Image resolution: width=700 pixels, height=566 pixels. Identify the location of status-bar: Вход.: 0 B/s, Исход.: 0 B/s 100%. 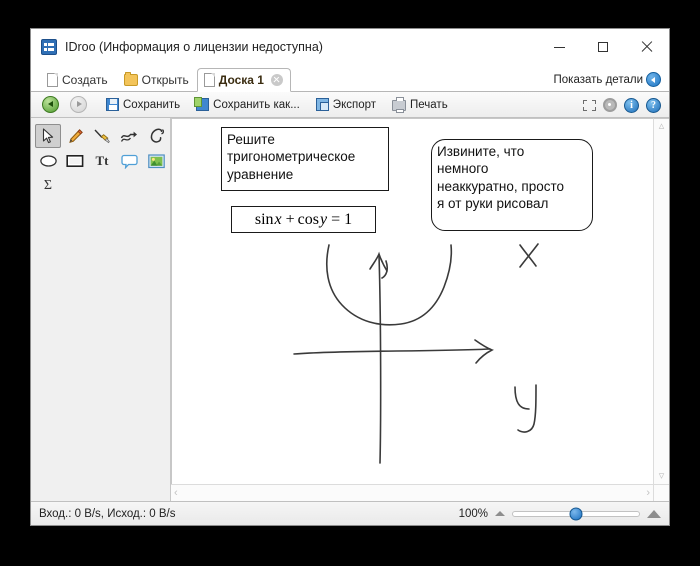
(350, 513).